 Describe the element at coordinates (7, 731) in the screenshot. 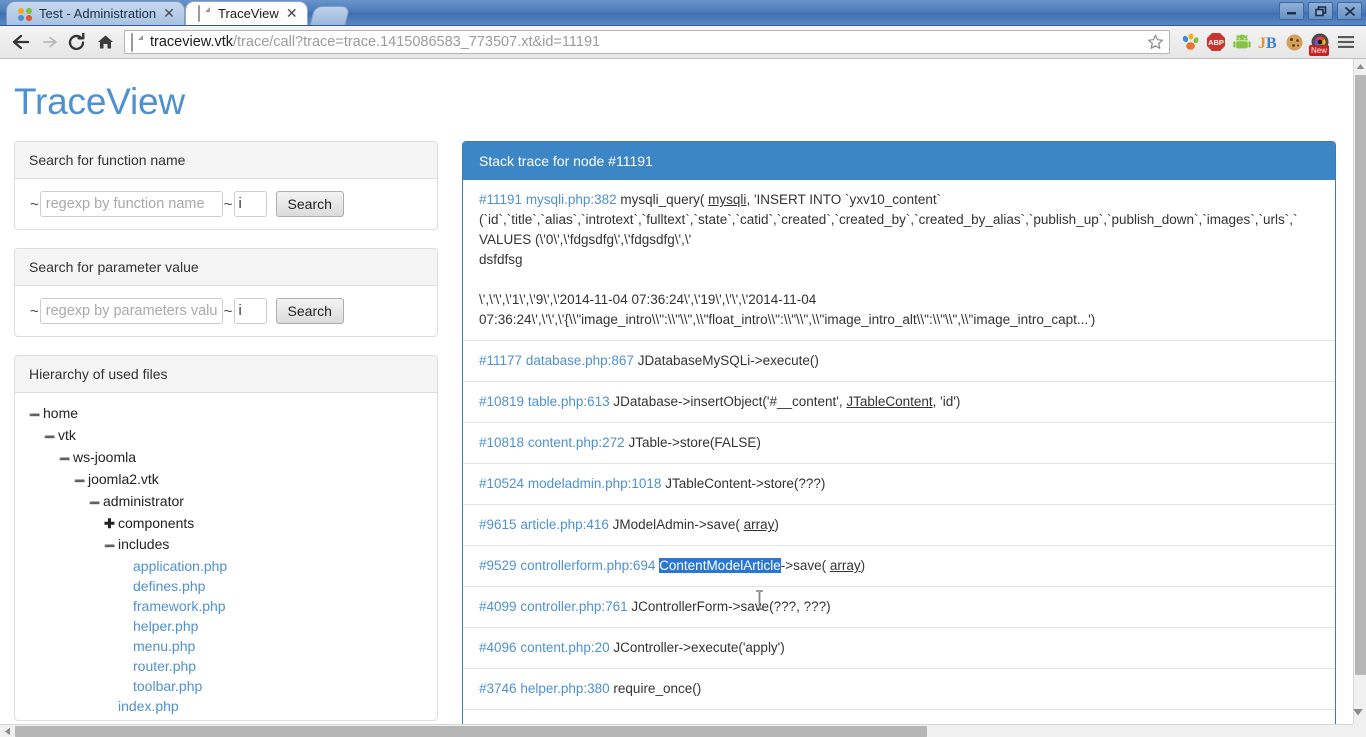

I see `scroll-left-arrow-icon` at that location.